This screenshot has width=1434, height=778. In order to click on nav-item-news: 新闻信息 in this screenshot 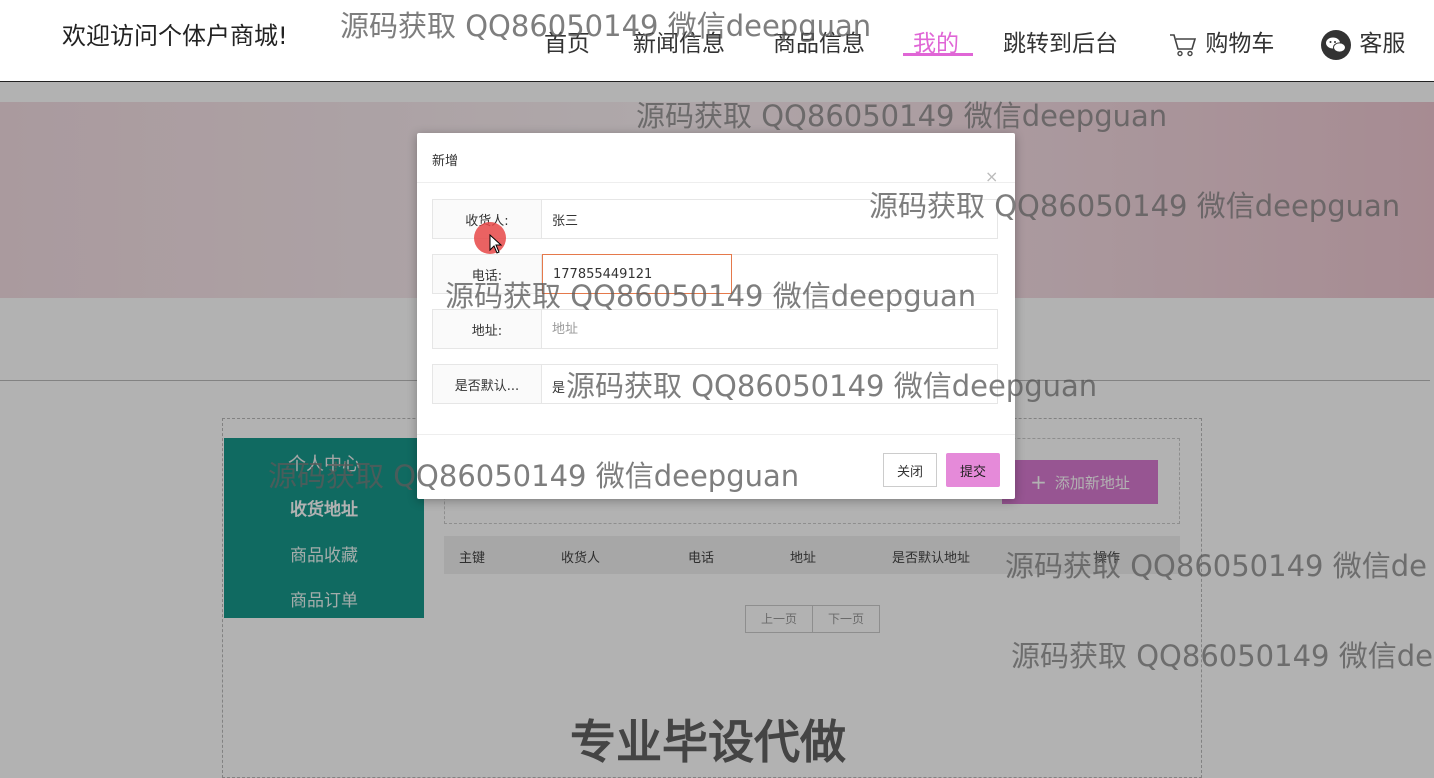, I will do `click(679, 41)`.